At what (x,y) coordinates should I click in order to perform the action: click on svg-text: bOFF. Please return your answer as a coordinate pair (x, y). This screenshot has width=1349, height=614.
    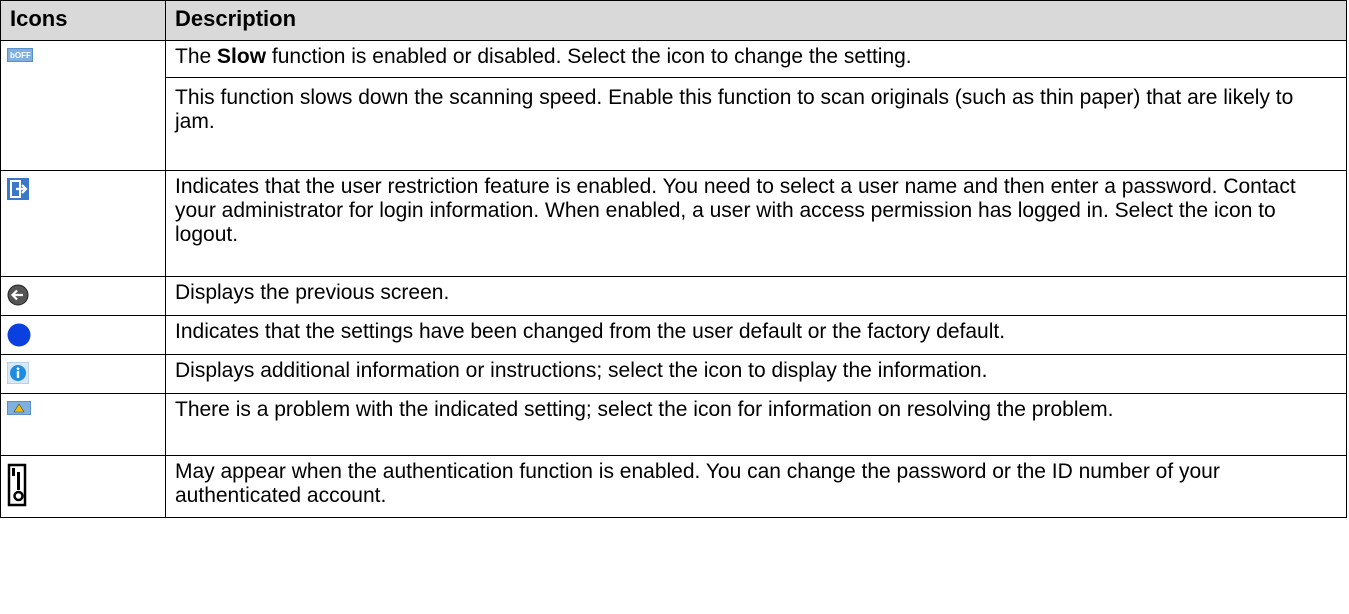
    Looking at the image, I should click on (20, 55).